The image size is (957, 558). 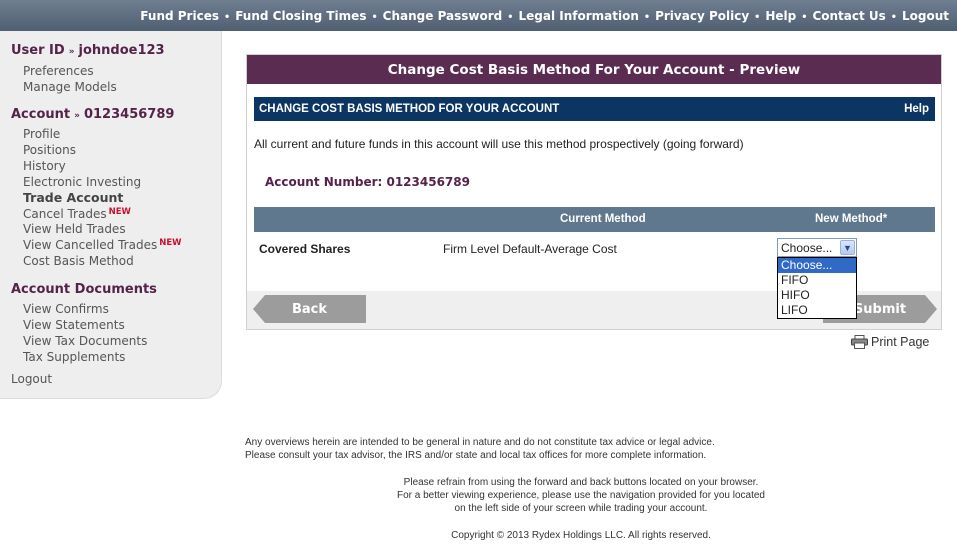 What do you see at coordinates (74, 229) in the screenshot?
I see `sidebar-item-view-held-trades: View Held Trades` at bounding box center [74, 229].